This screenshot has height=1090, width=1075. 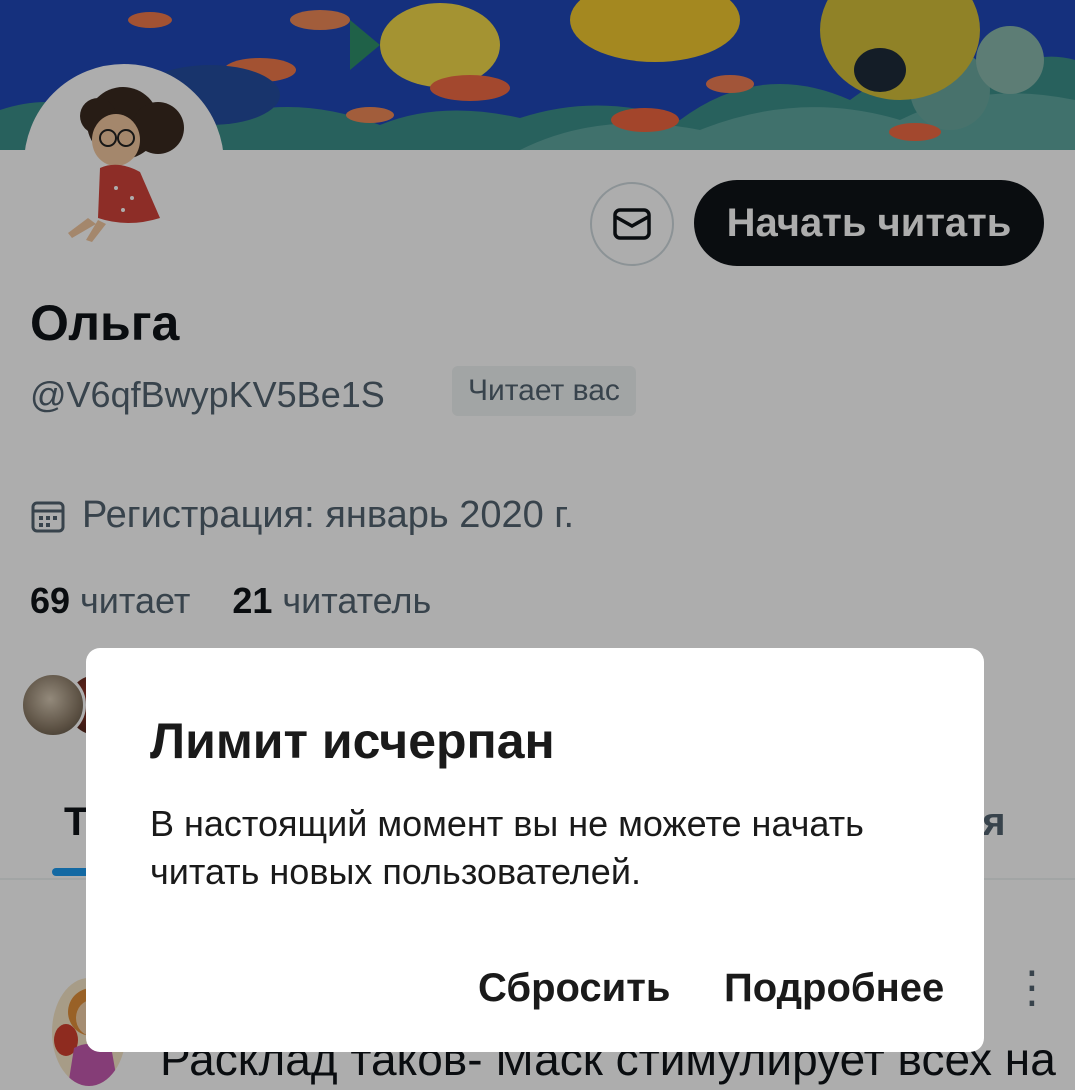 I want to click on dialog-title: Лимит исчерпан, so click(x=352, y=741).